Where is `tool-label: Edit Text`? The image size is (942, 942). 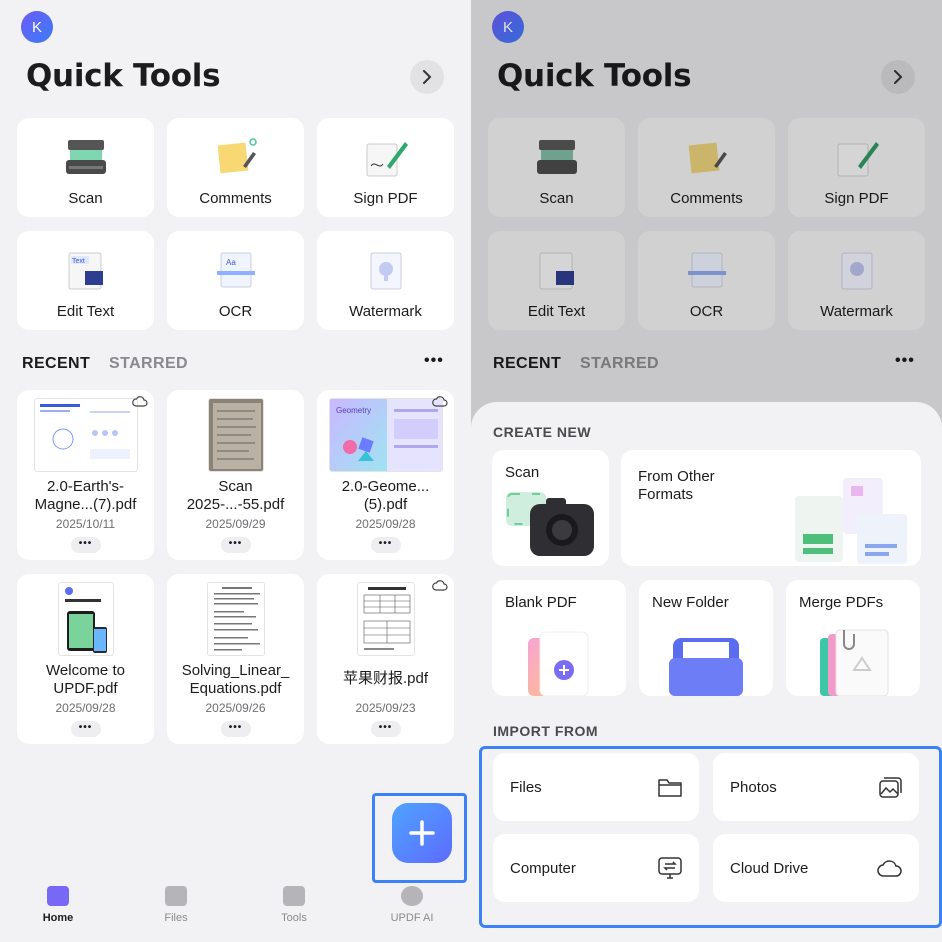
tool-label: Edit Text is located at coordinates (85, 311).